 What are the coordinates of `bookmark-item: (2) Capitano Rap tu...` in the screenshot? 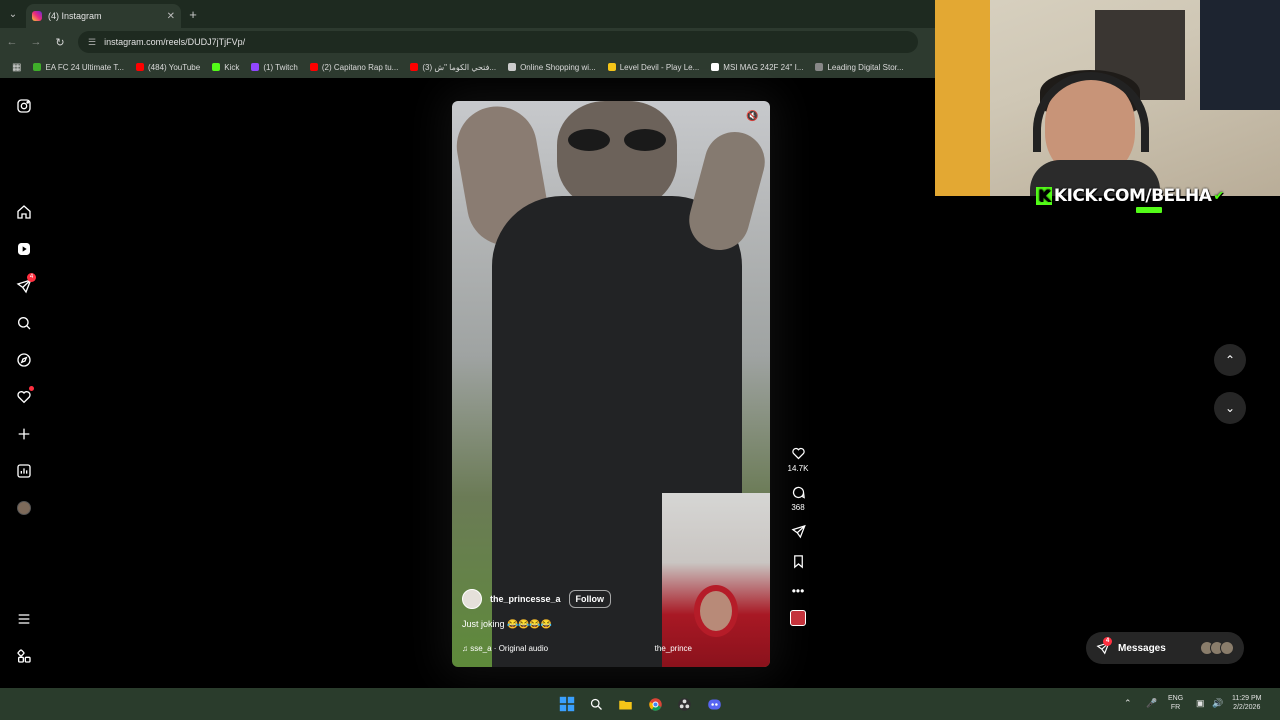 It's located at (354, 67).